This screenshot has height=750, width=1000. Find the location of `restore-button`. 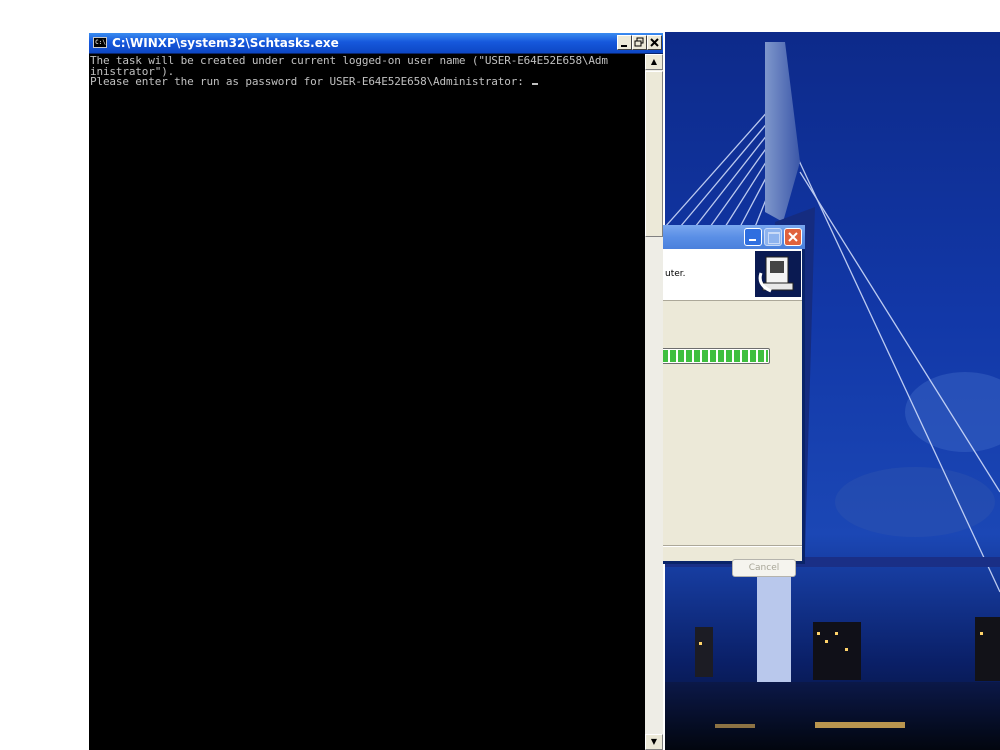

restore-button is located at coordinates (639, 42).